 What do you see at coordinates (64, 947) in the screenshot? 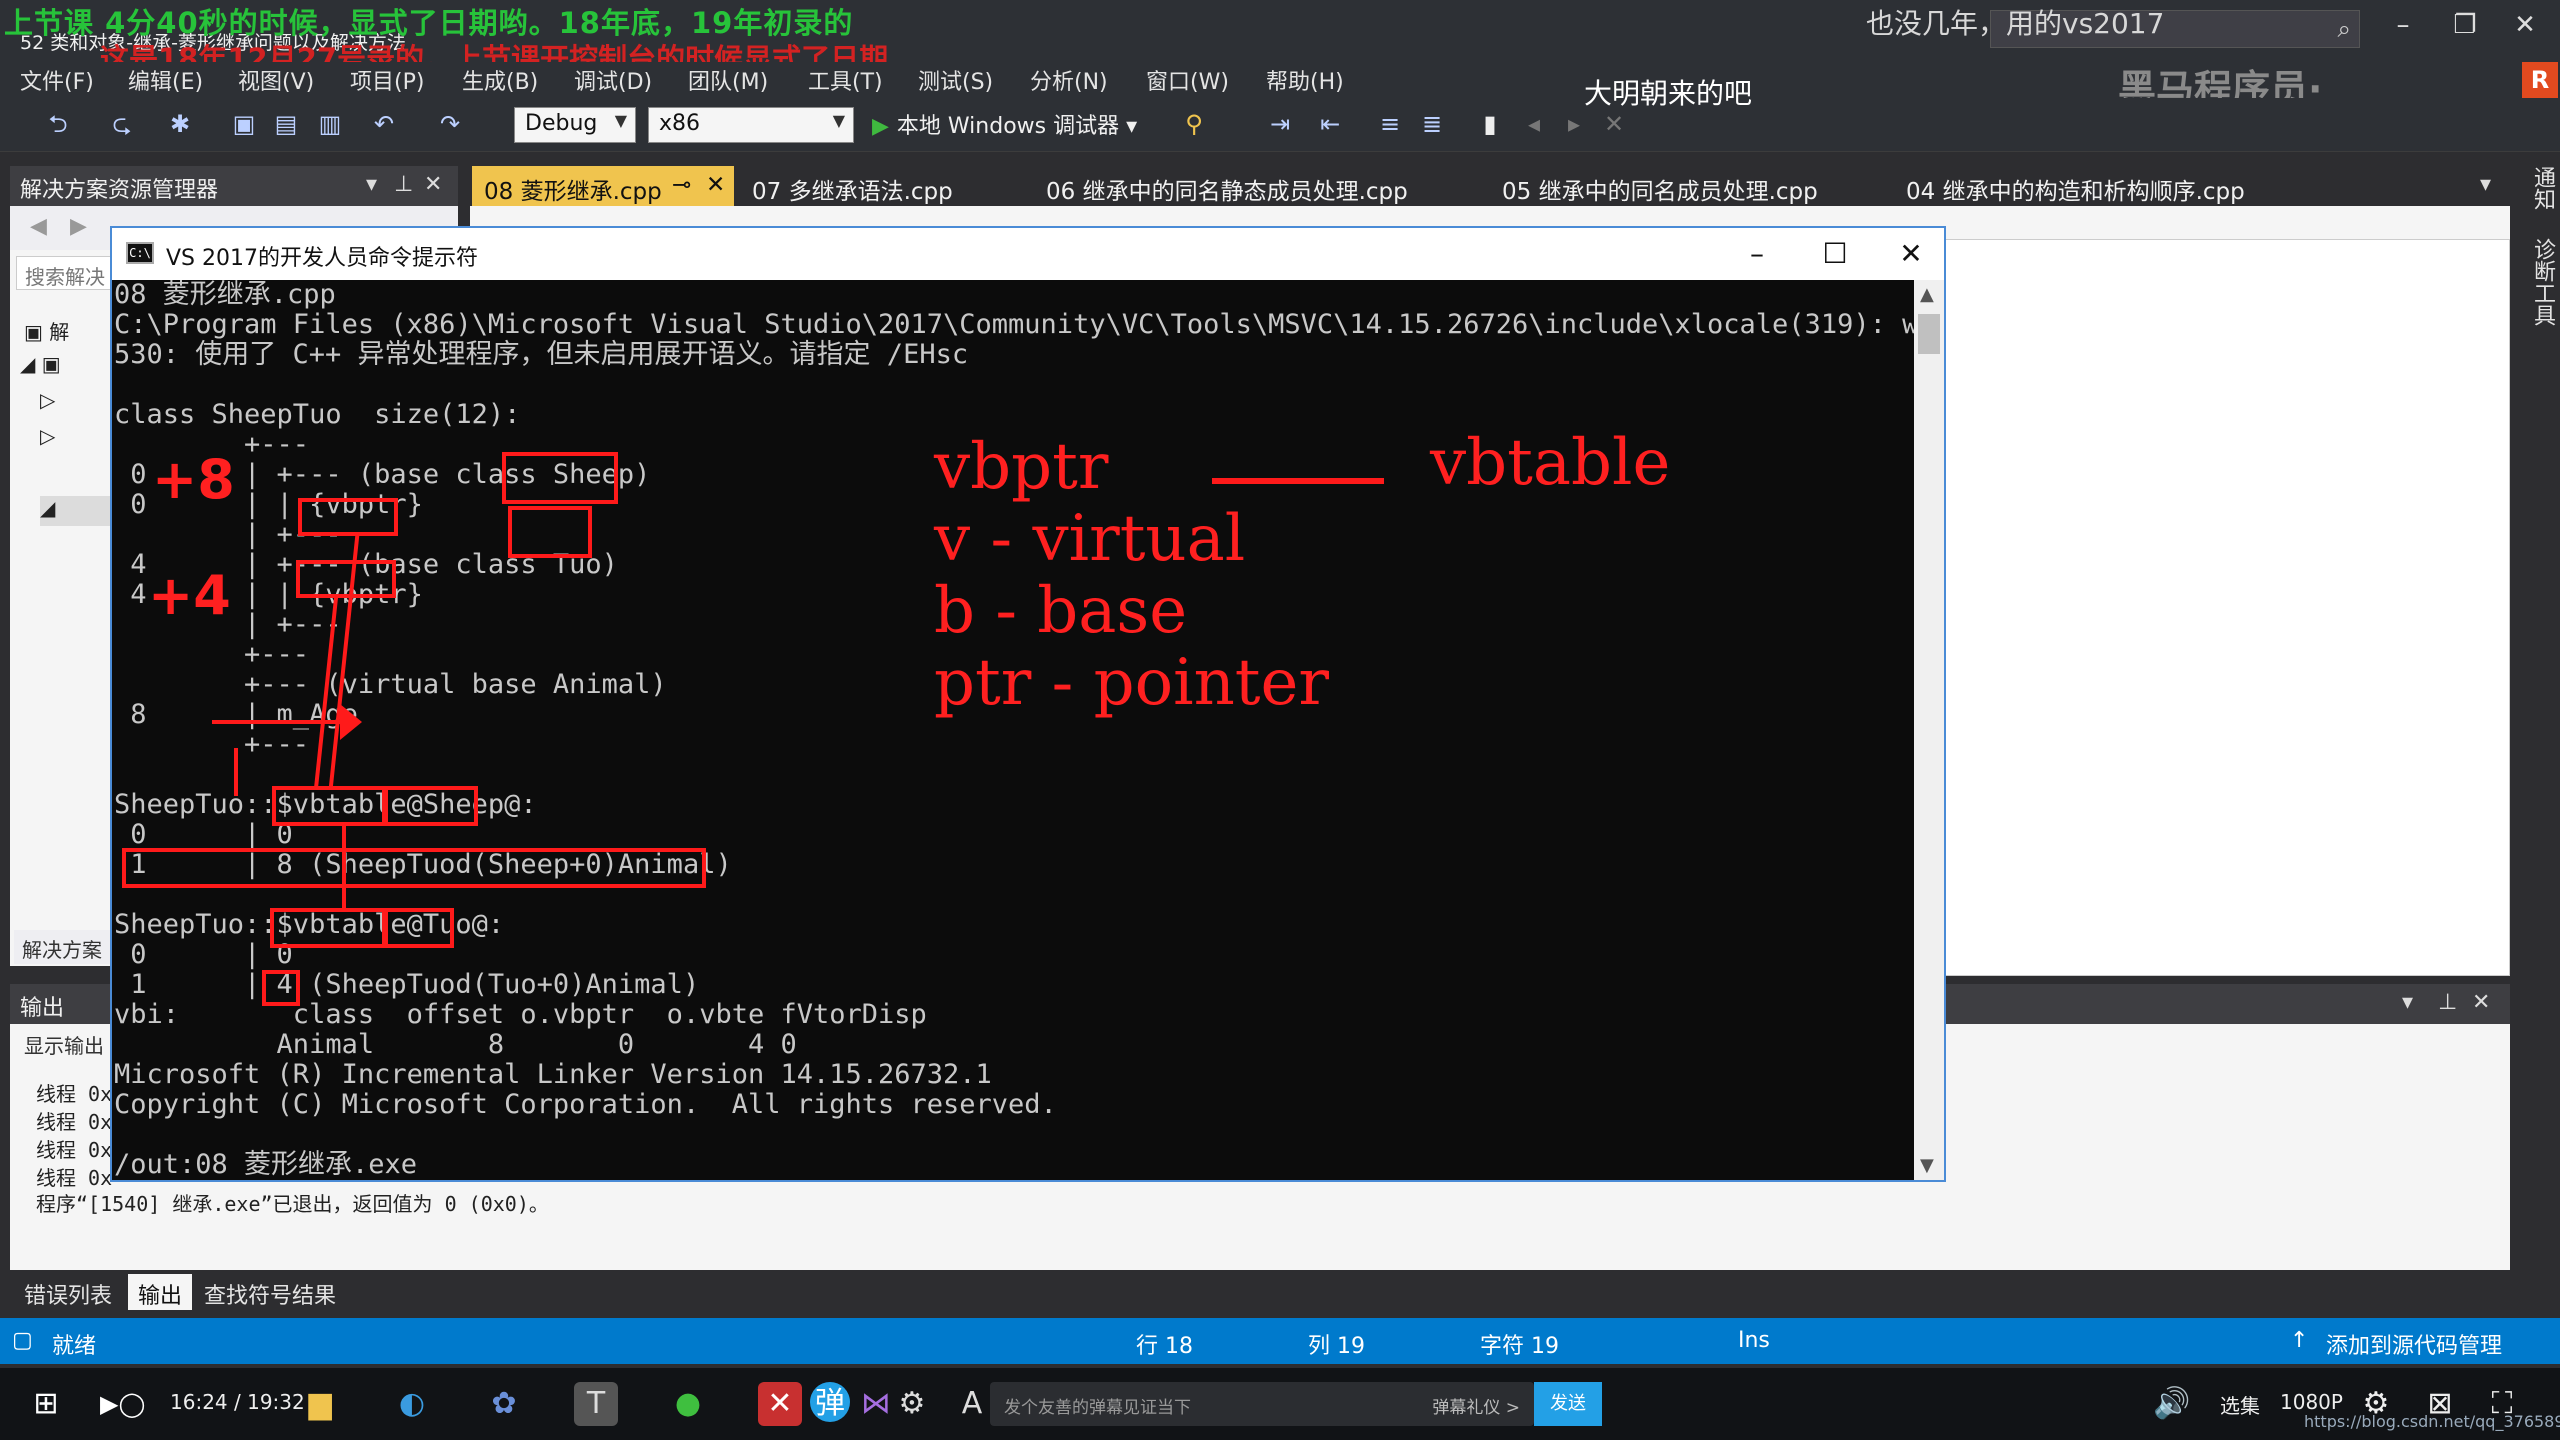
I see `solution-explorer-tab: 解决方案` at bounding box center [64, 947].